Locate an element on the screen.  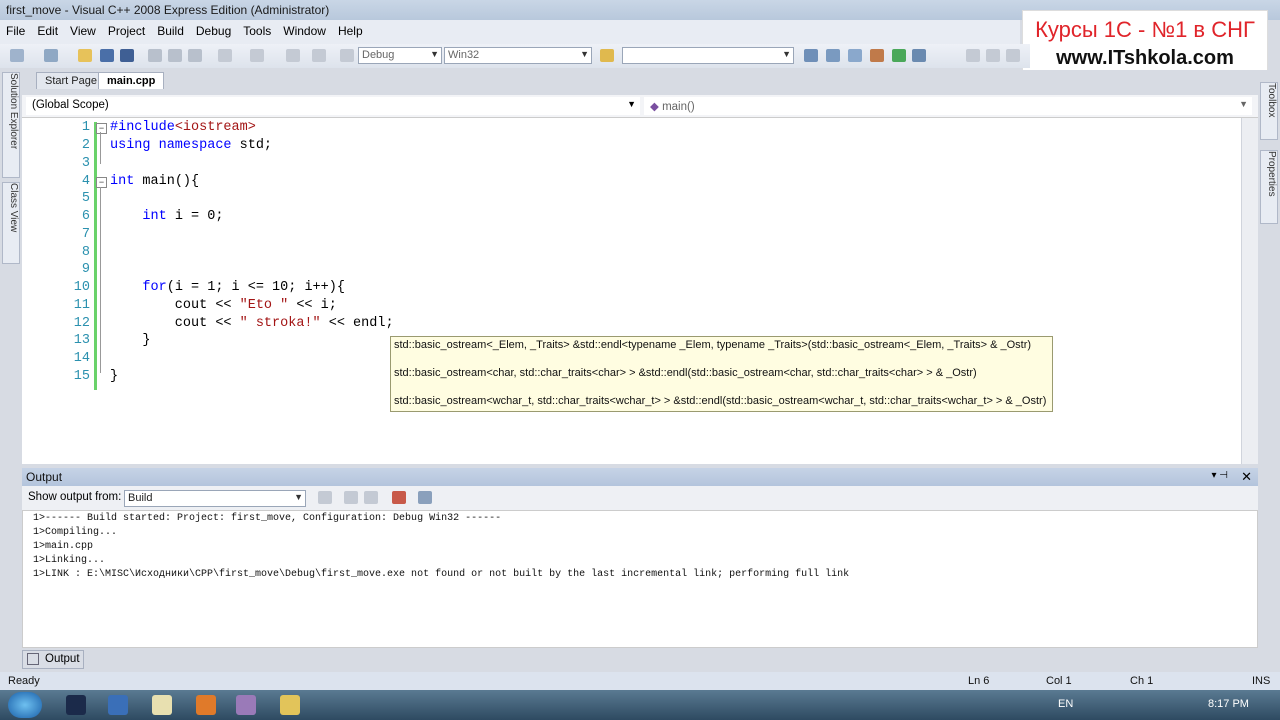
editor-vertical-scrollbar is located at coordinates (1249, 291).